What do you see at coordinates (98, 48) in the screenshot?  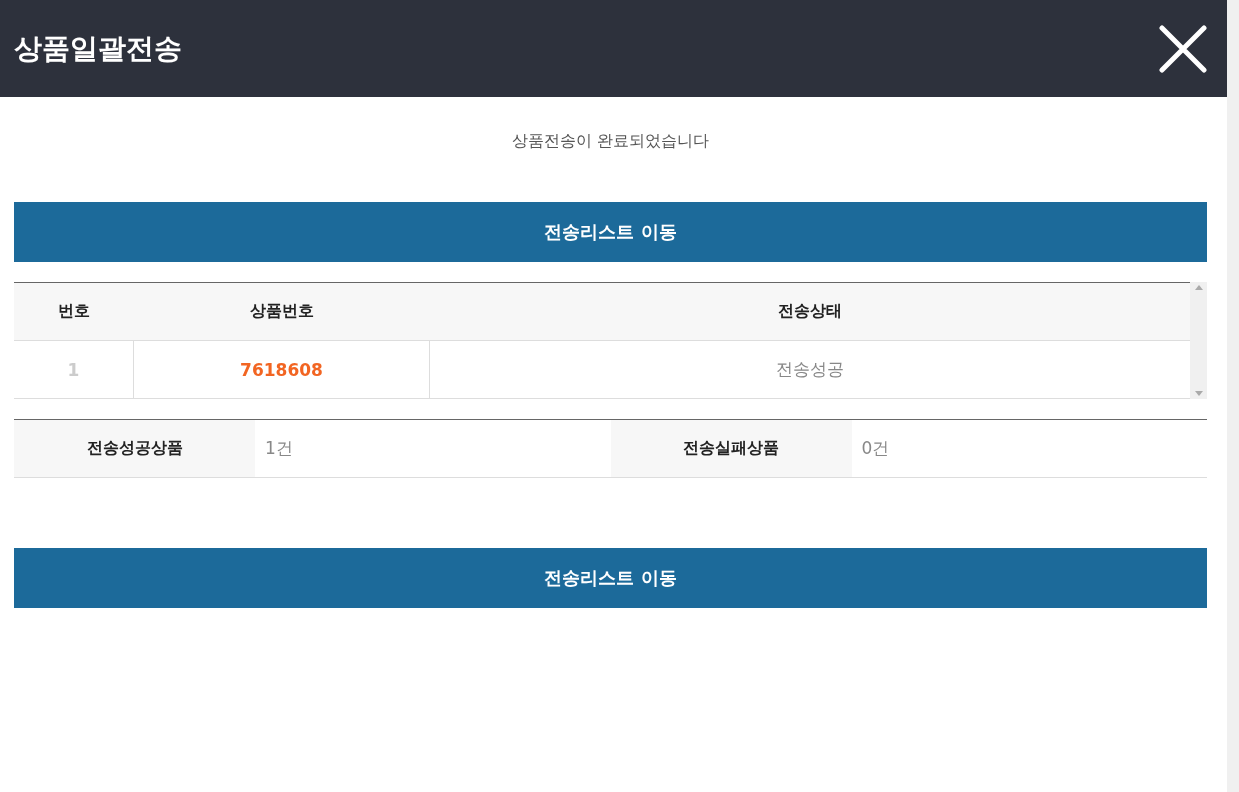 I see `window-title: 상품일괄전송` at bounding box center [98, 48].